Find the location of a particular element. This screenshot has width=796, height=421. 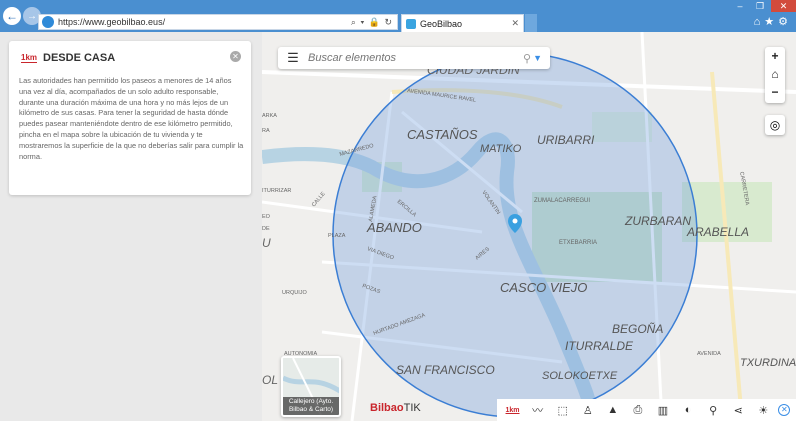

globe-icon: ◐ is located at coordinates (688, 410).